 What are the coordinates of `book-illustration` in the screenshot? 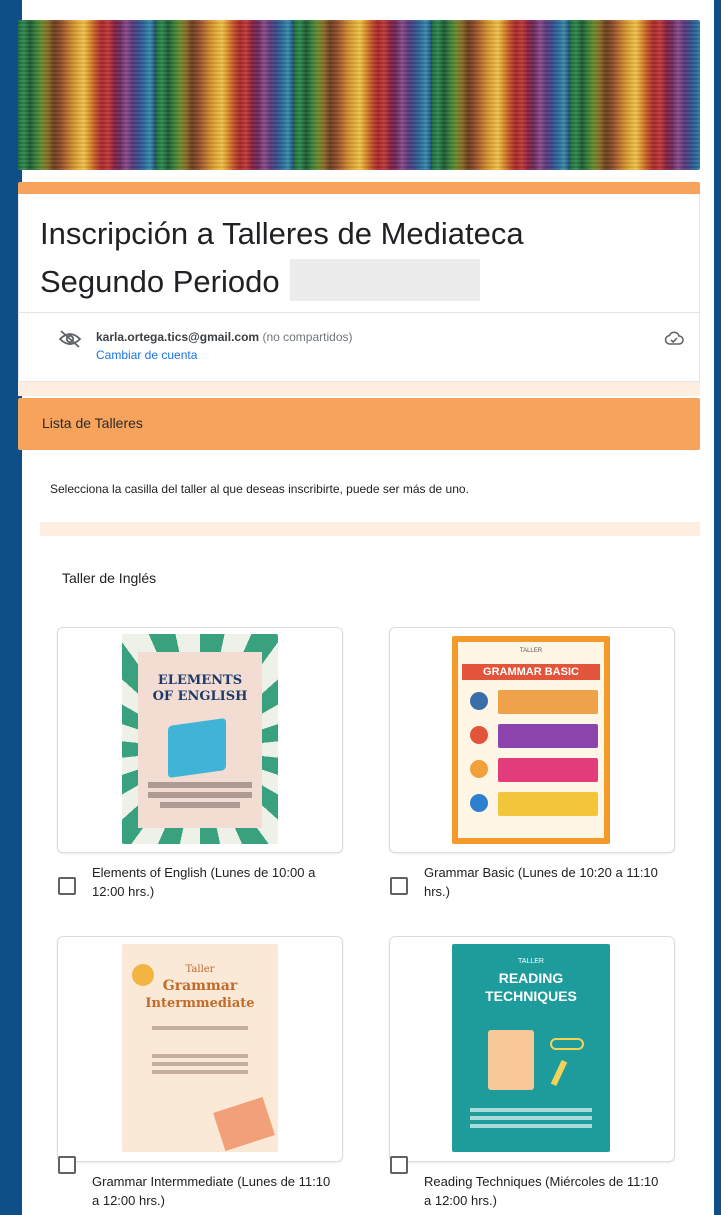 It's located at (511, 1060).